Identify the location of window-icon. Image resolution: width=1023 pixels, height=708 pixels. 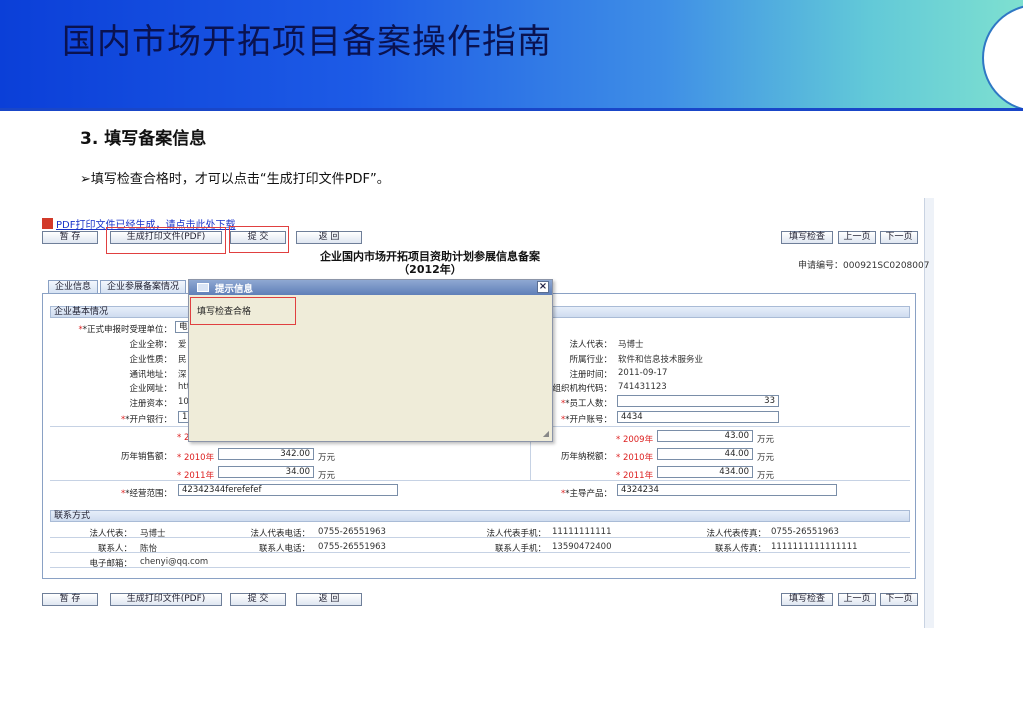
(203, 287).